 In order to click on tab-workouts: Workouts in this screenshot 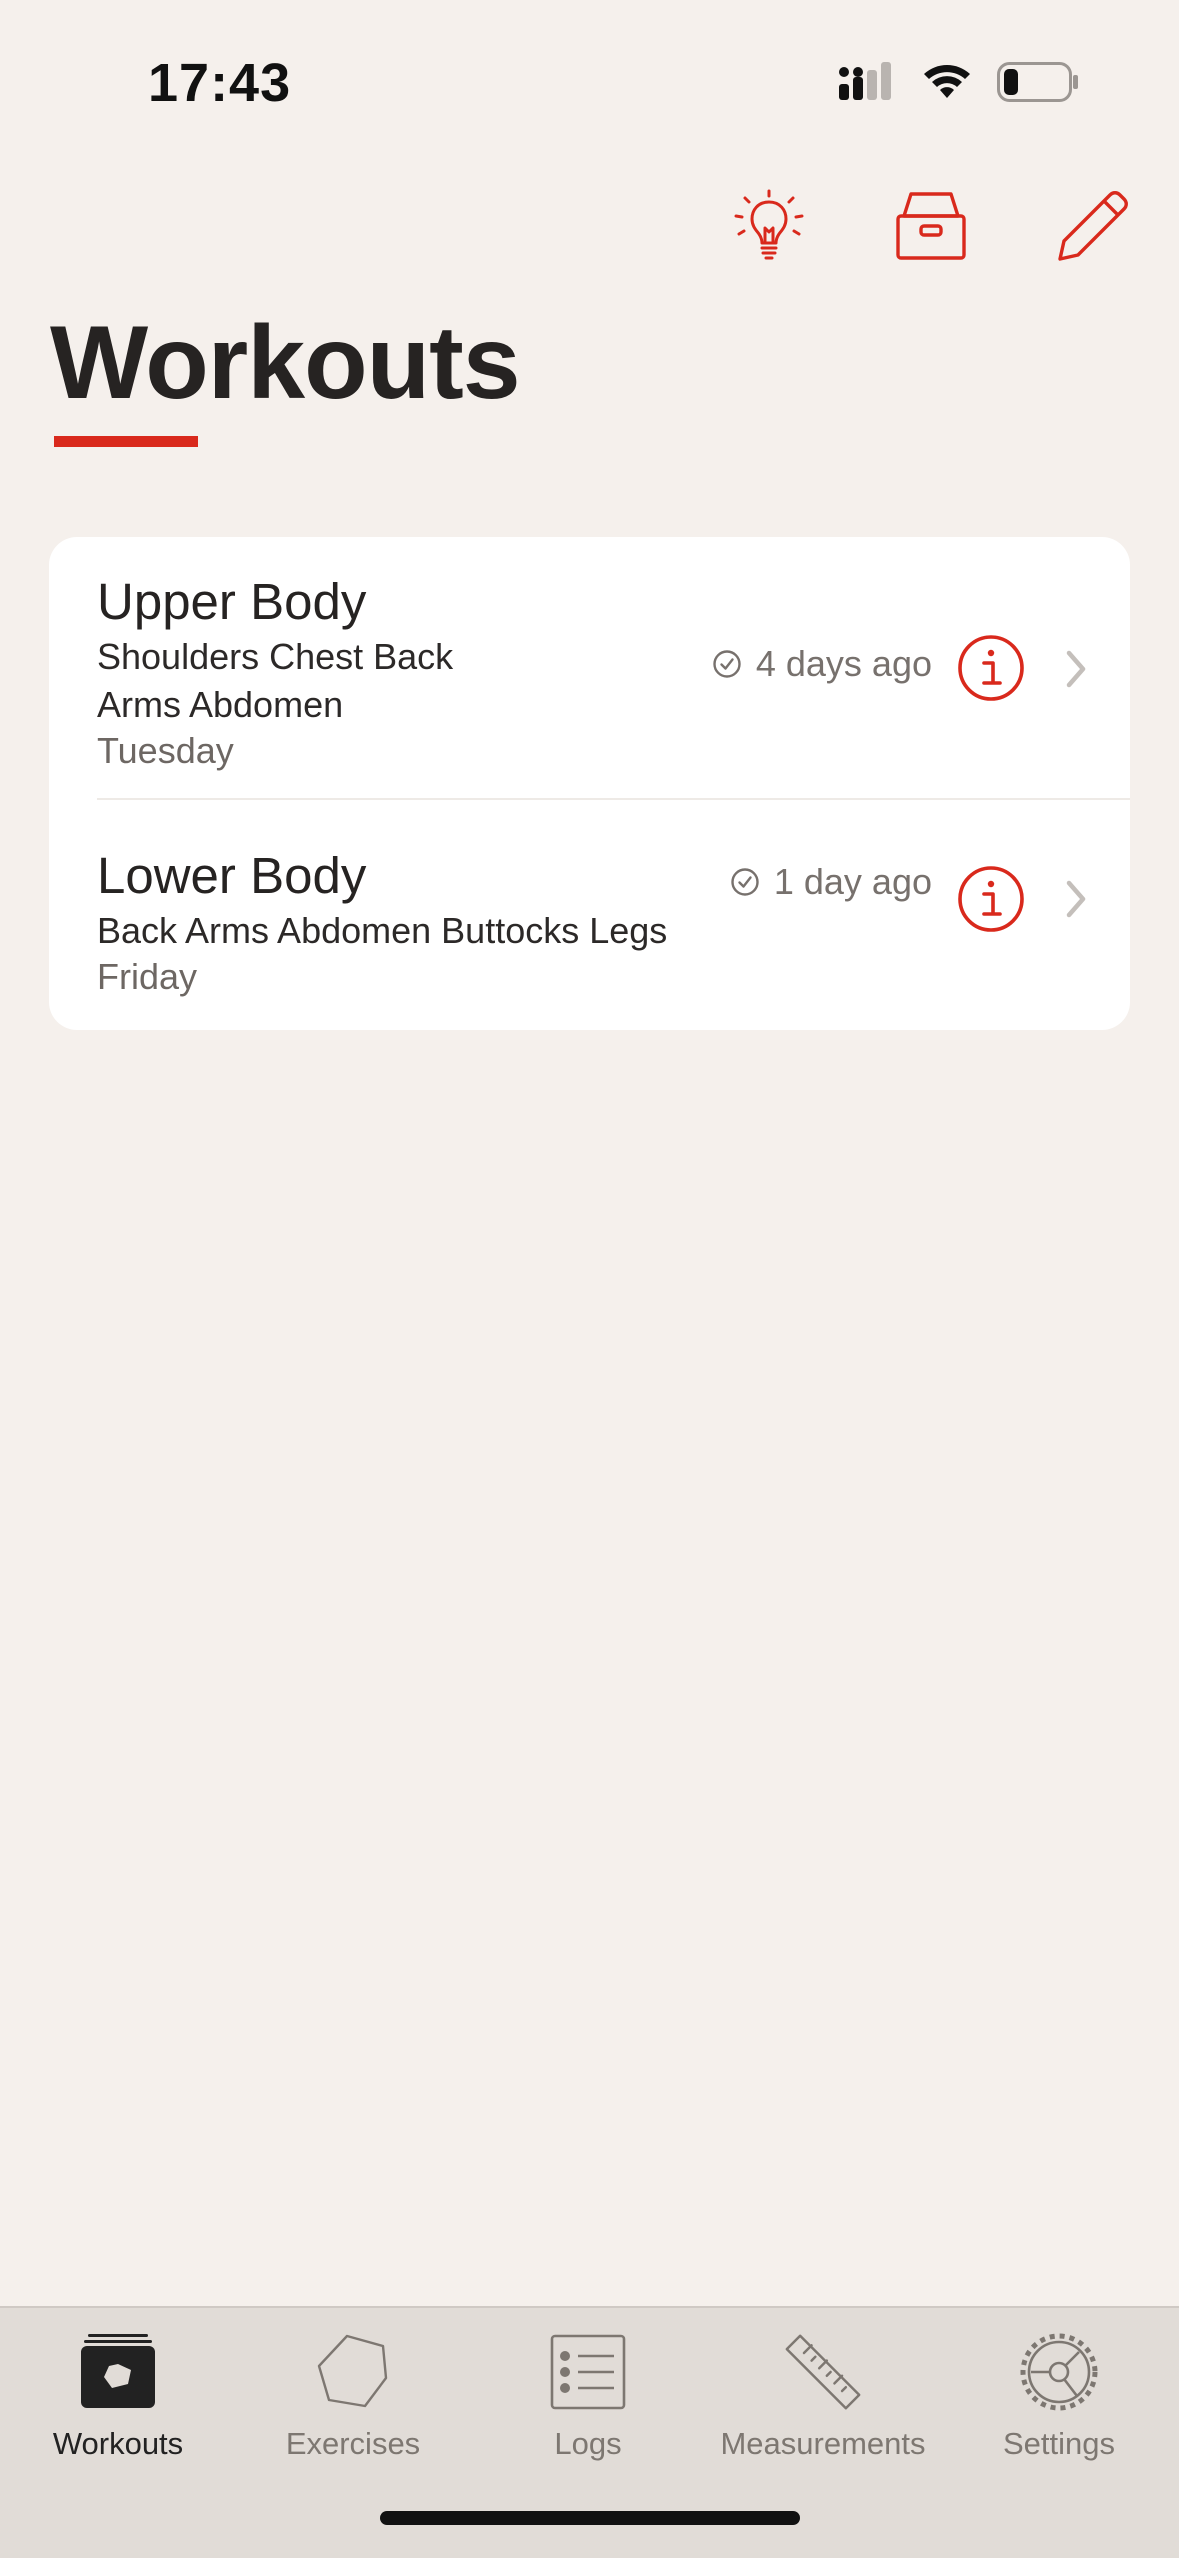, I will do `click(118, 2402)`.